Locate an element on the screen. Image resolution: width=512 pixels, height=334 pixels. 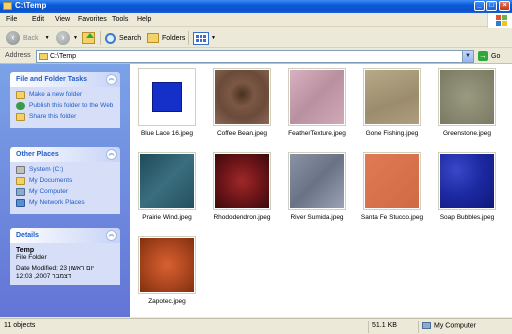
file-name: Coffee Bean.jpeg is located at coordinates (242, 133).